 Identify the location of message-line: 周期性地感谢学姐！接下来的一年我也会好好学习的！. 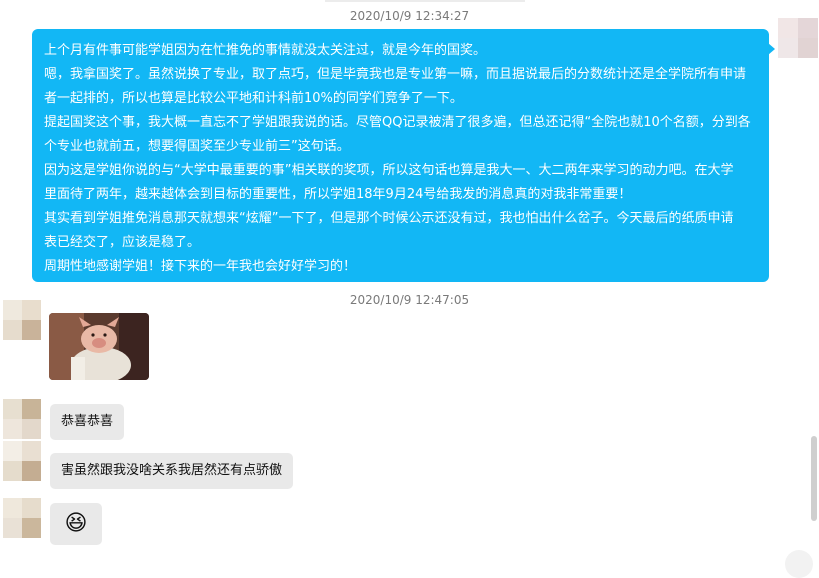
(200, 266).